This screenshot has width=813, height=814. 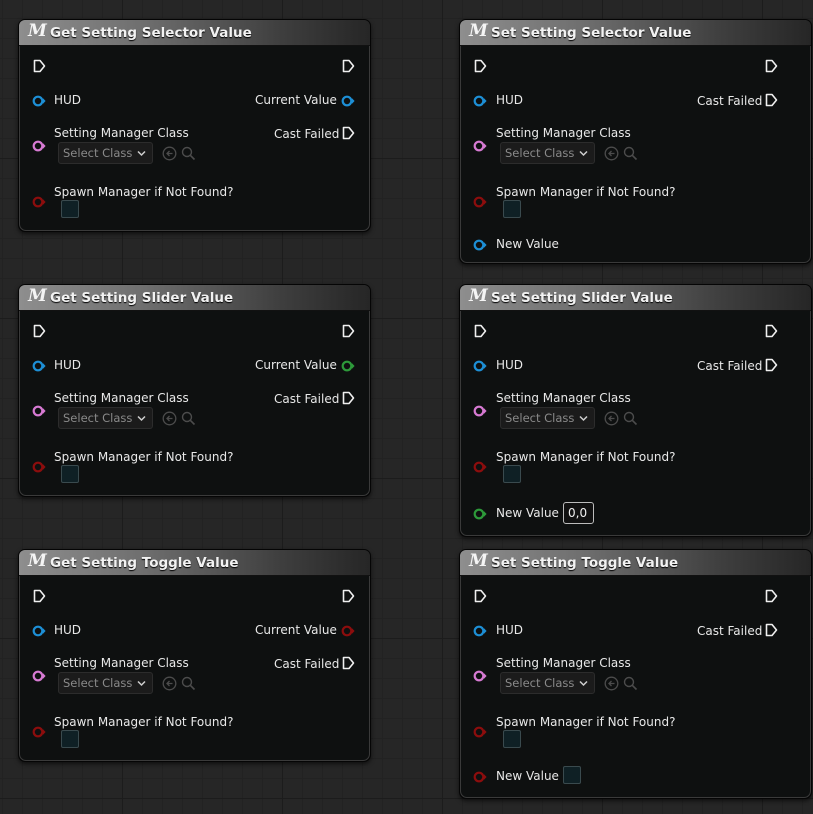 I want to click on node-header: M Get Setting Slider Value, so click(x=194, y=298).